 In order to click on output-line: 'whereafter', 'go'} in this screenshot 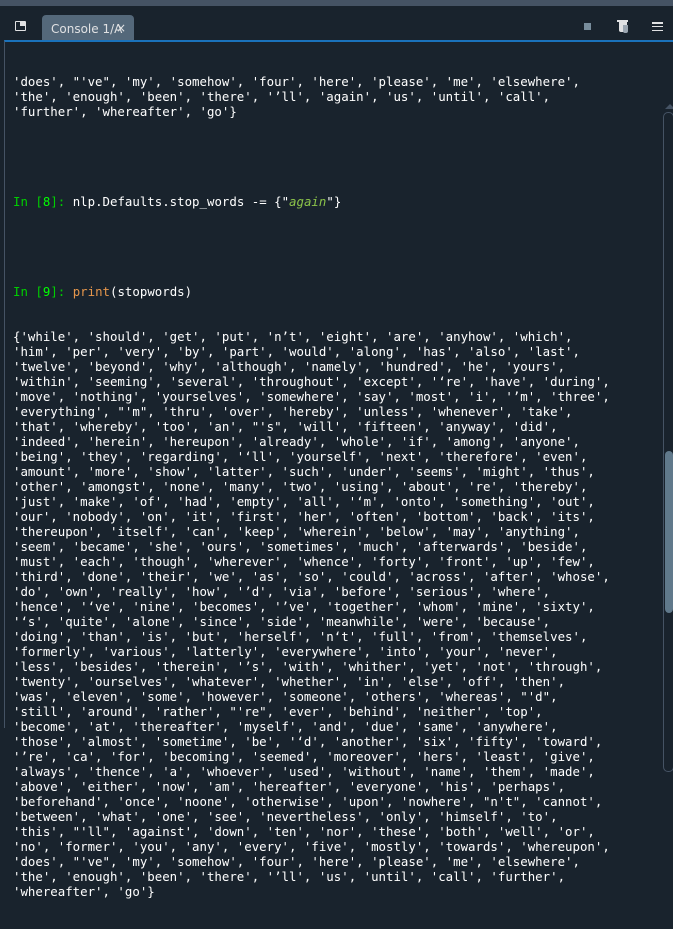, I will do `click(84, 891)`.